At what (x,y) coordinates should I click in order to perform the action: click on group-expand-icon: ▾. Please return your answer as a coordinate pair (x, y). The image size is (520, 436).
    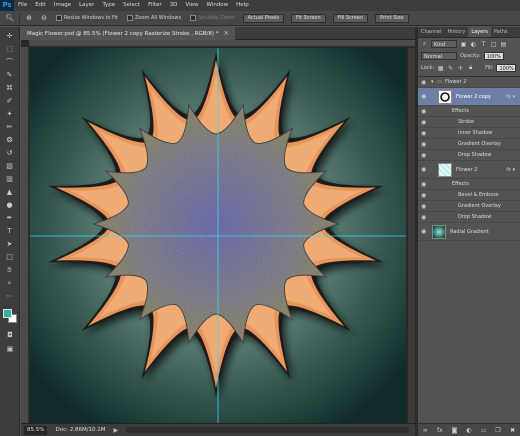
    Looking at the image, I should click on (432, 82).